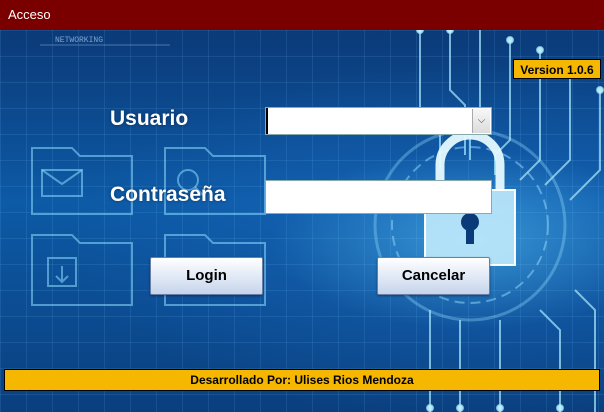 The width and height of the screenshot is (604, 412). What do you see at coordinates (433, 276) in the screenshot?
I see `cancel-button: Cancelar` at bounding box center [433, 276].